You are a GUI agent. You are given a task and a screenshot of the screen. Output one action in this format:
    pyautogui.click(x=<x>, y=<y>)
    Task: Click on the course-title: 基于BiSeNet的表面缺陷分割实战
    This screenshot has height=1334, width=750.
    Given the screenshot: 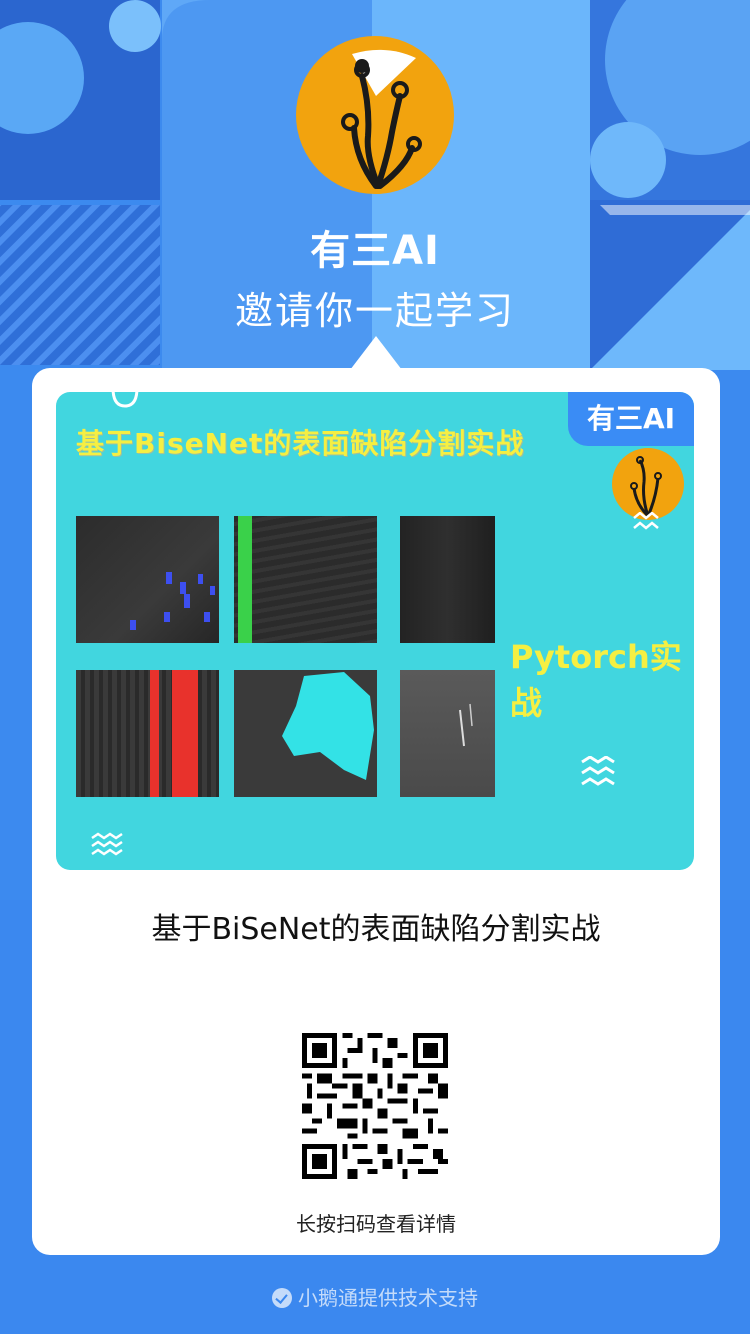 What is the action you would take?
    pyautogui.click(x=376, y=929)
    